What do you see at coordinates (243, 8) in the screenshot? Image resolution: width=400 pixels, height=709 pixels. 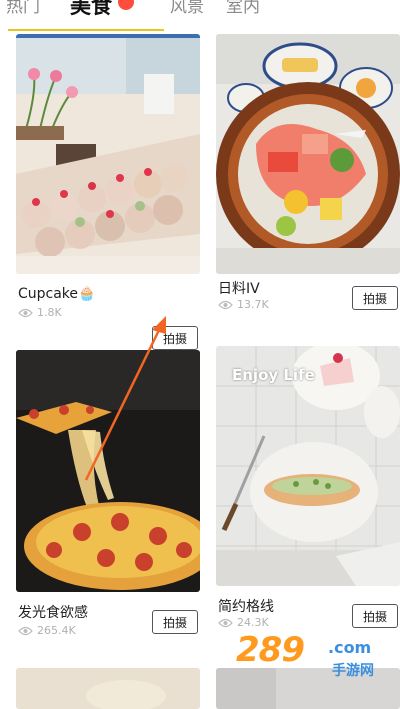 I see `tab-indoor: 室内` at bounding box center [243, 8].